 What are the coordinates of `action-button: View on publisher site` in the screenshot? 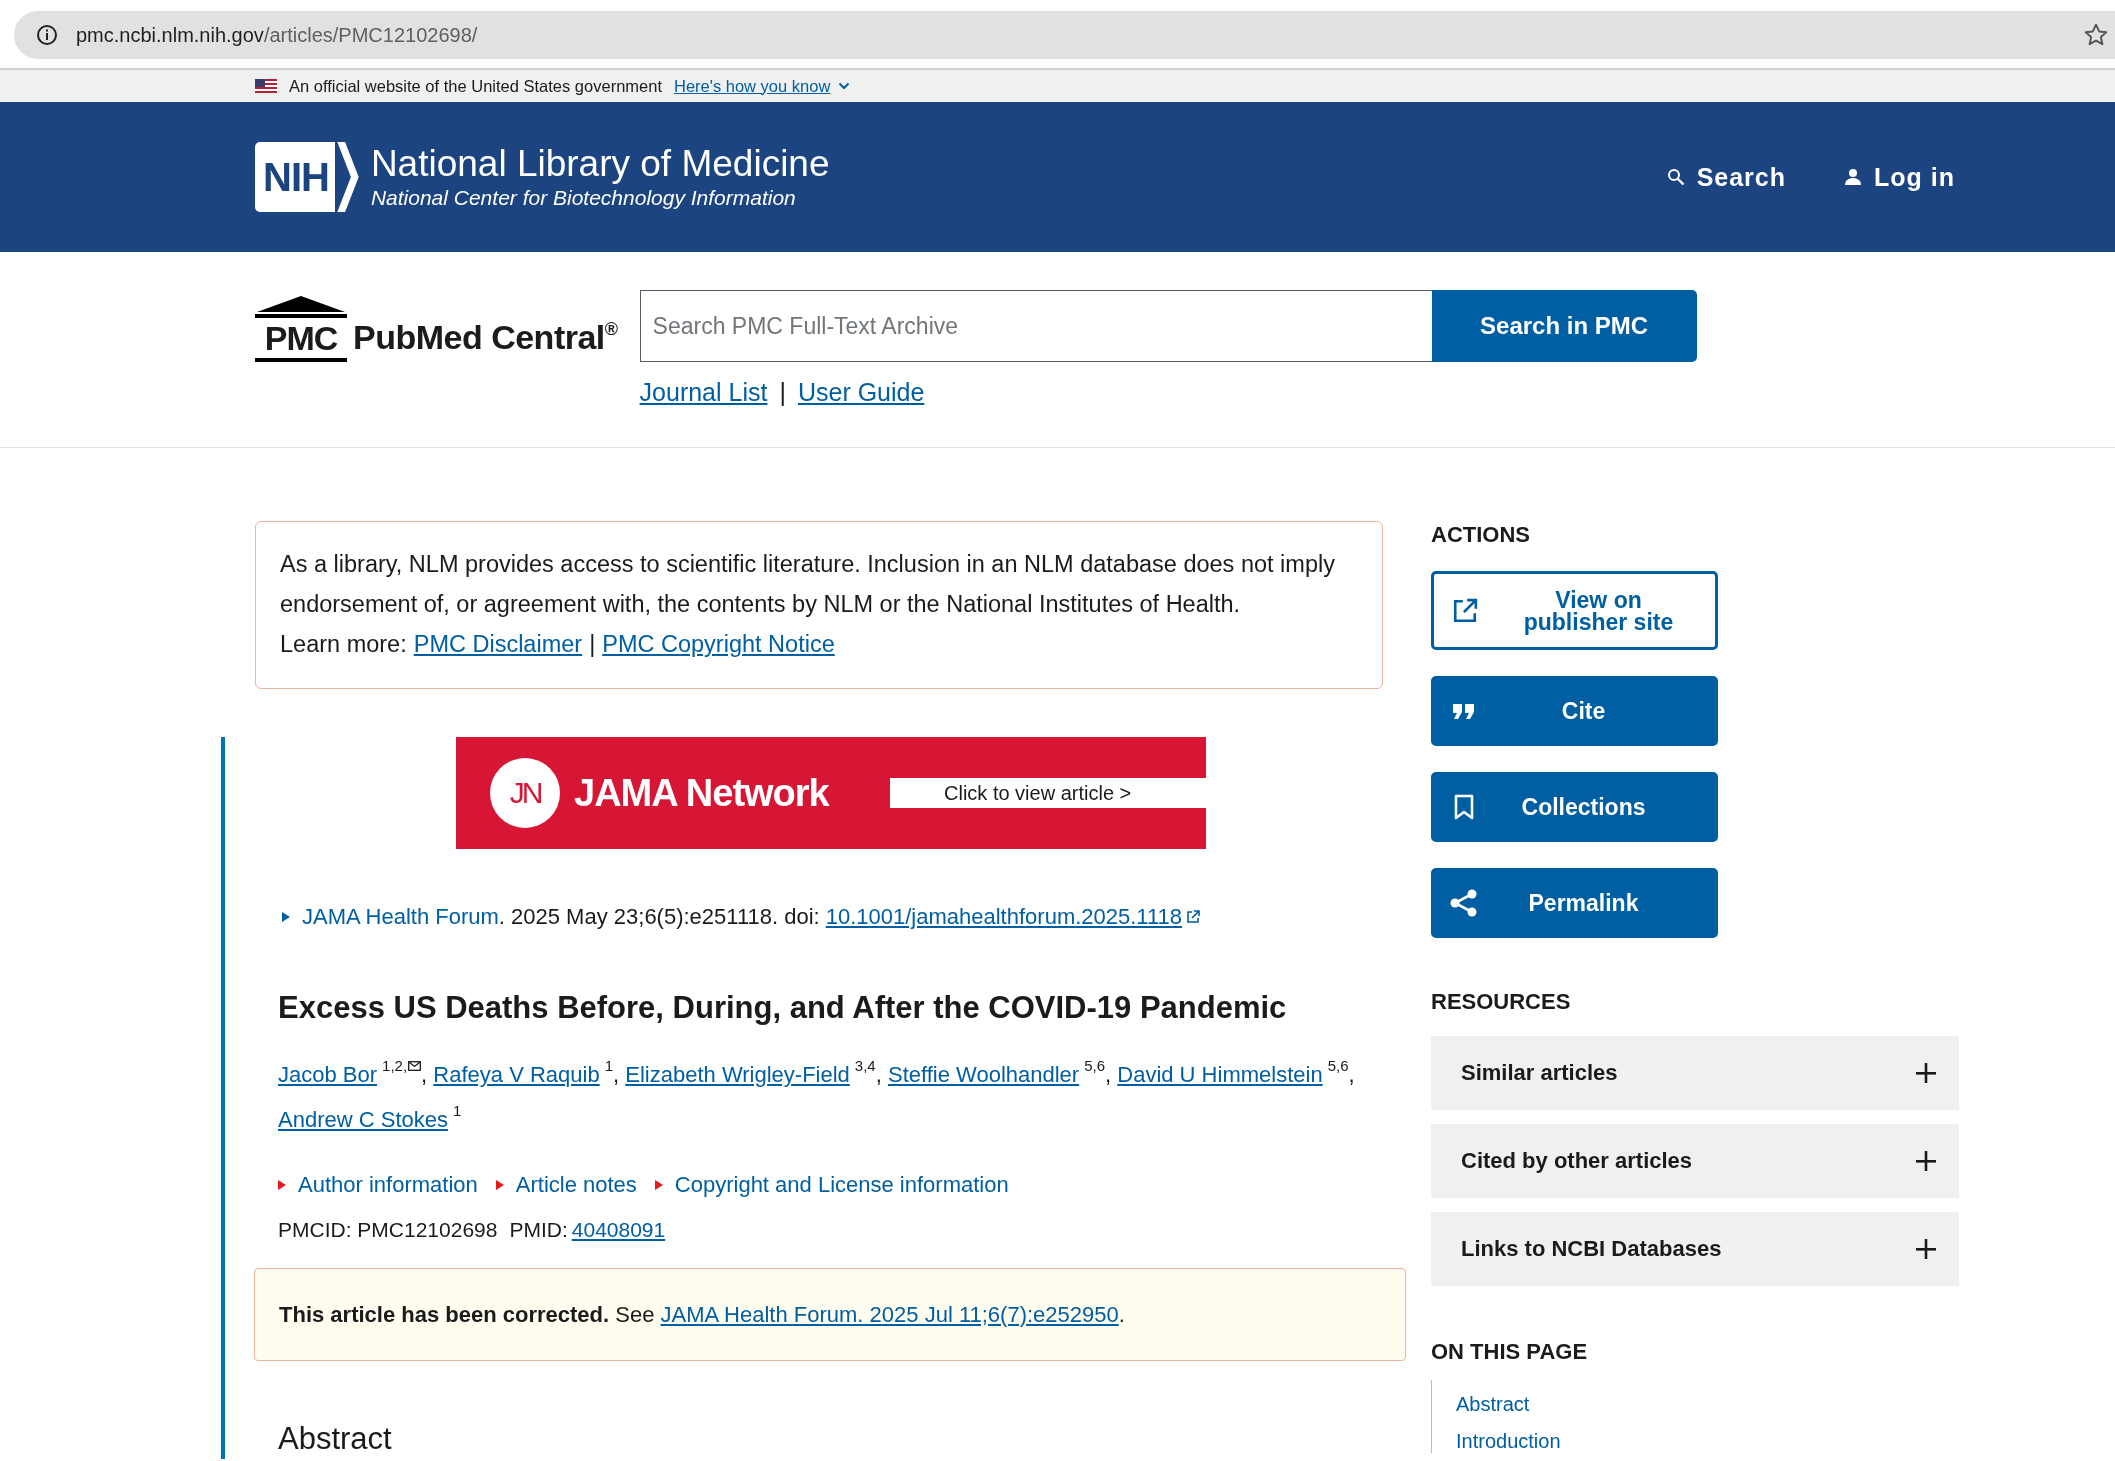 It's located at (1574, 610).